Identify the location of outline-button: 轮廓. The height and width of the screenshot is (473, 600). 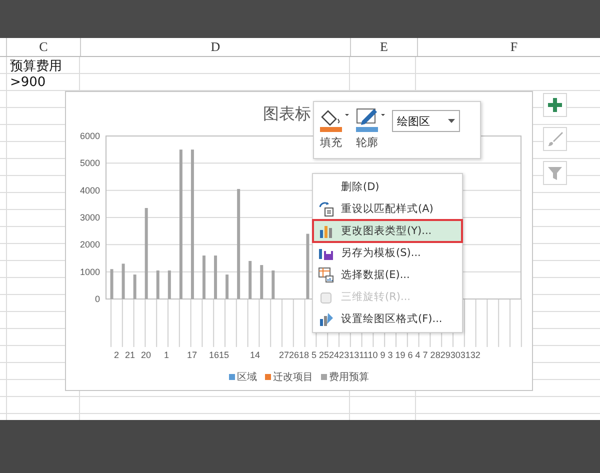
(373, 129).